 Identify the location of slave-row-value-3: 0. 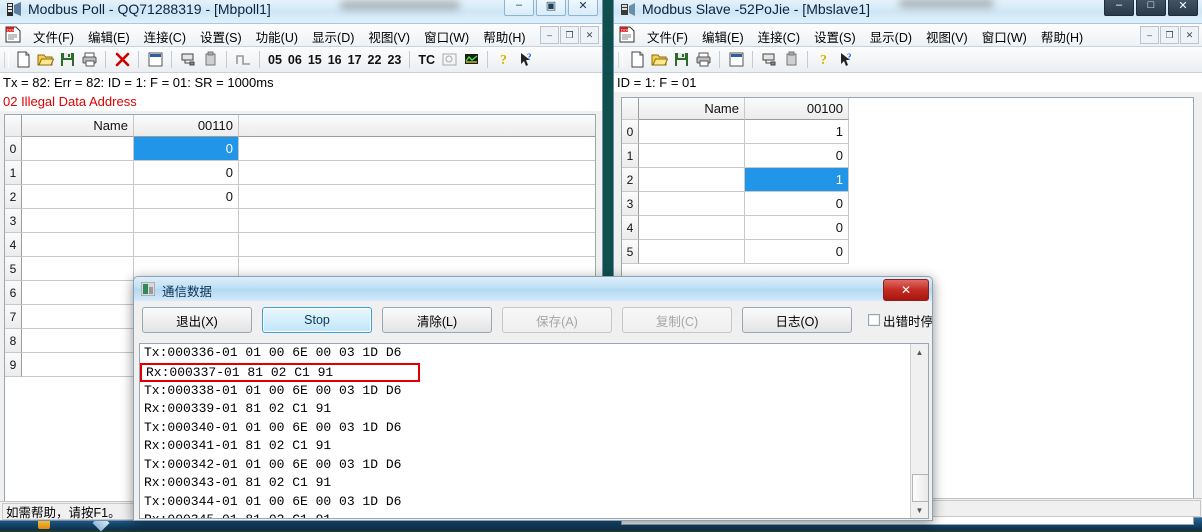
(797, 204).